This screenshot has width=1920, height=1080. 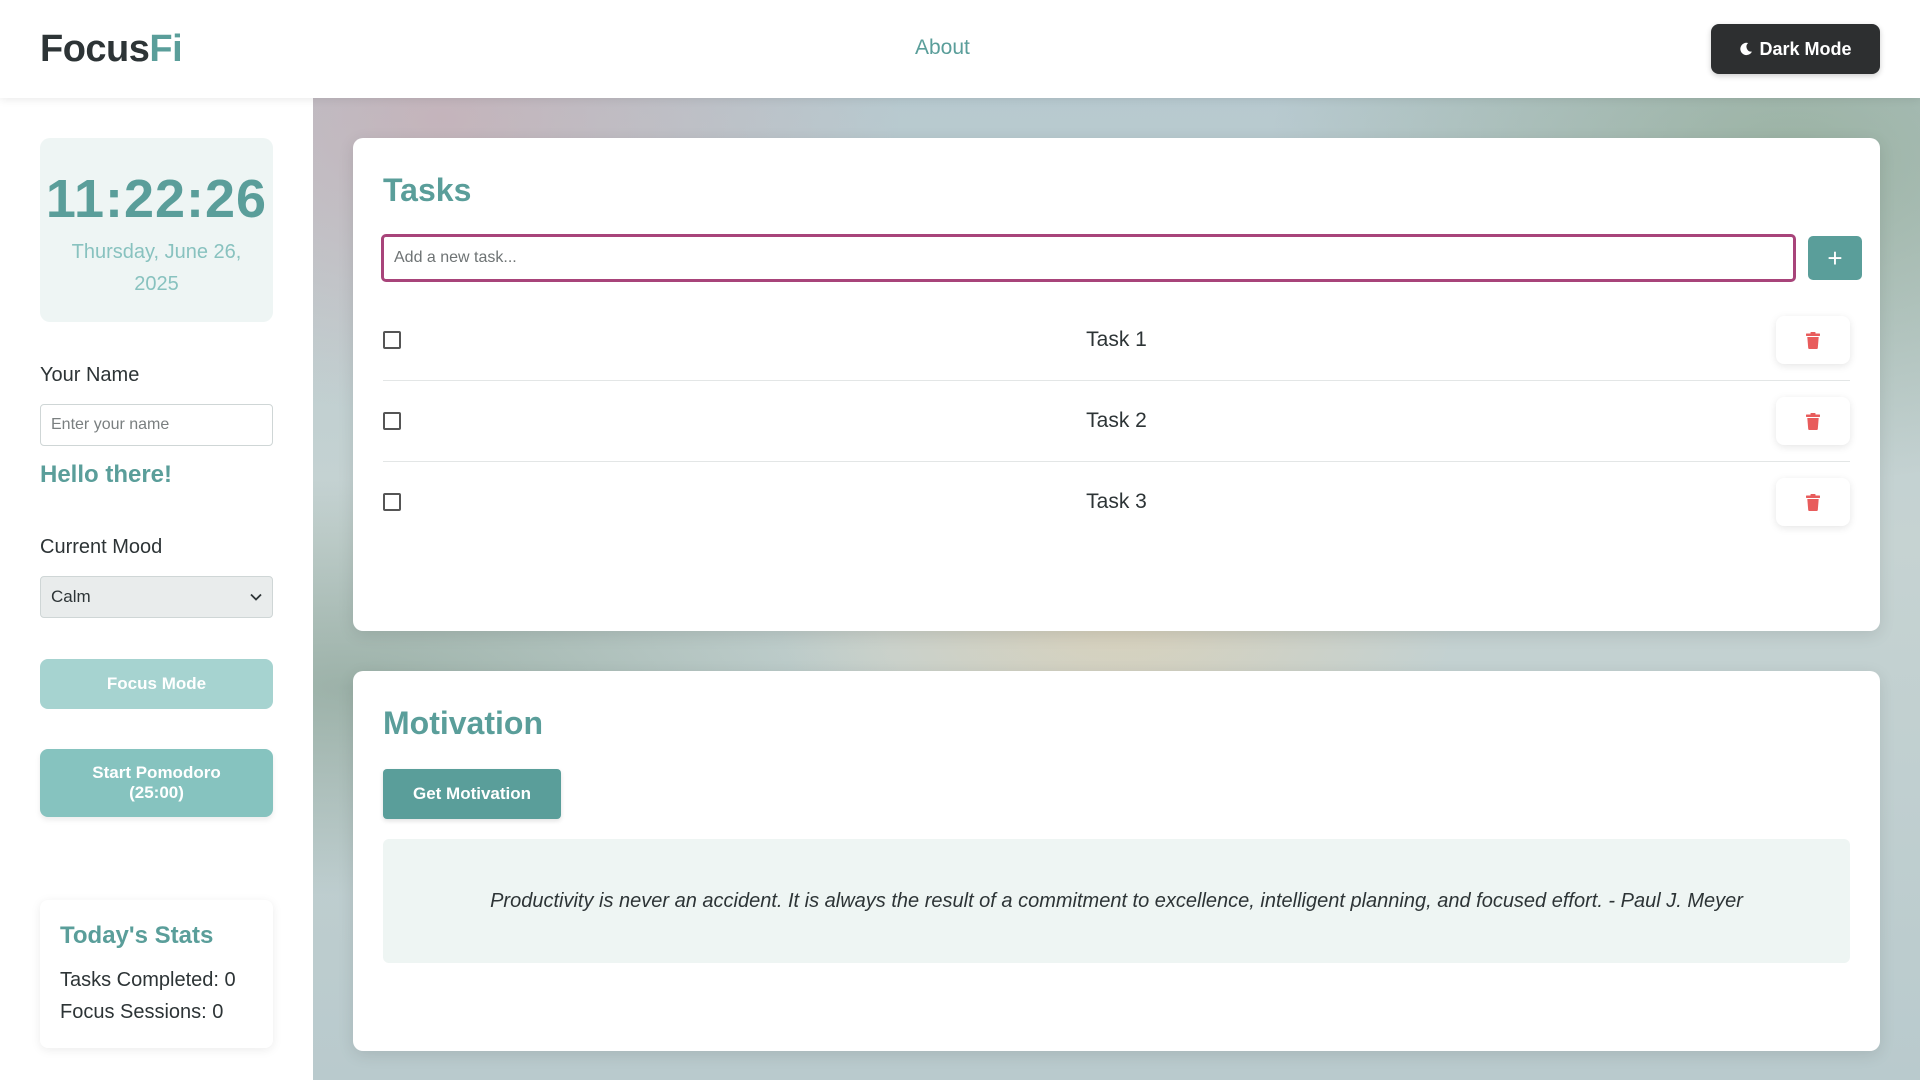 What do you see at coordinates (156, 684) in the screenshot?
I see `focus-mode-button: Focus Mode` at bounding box center [156, 684].